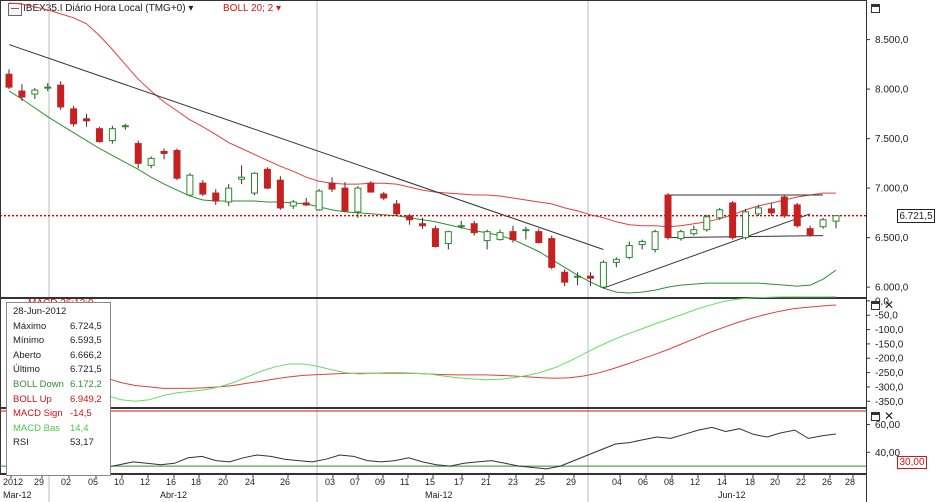 This screenshot has width=941, height=502. What do you see at coordinates (81, 414) in the screenshot?
I see `info-value: -14,5` at bounding box center [81, 414].